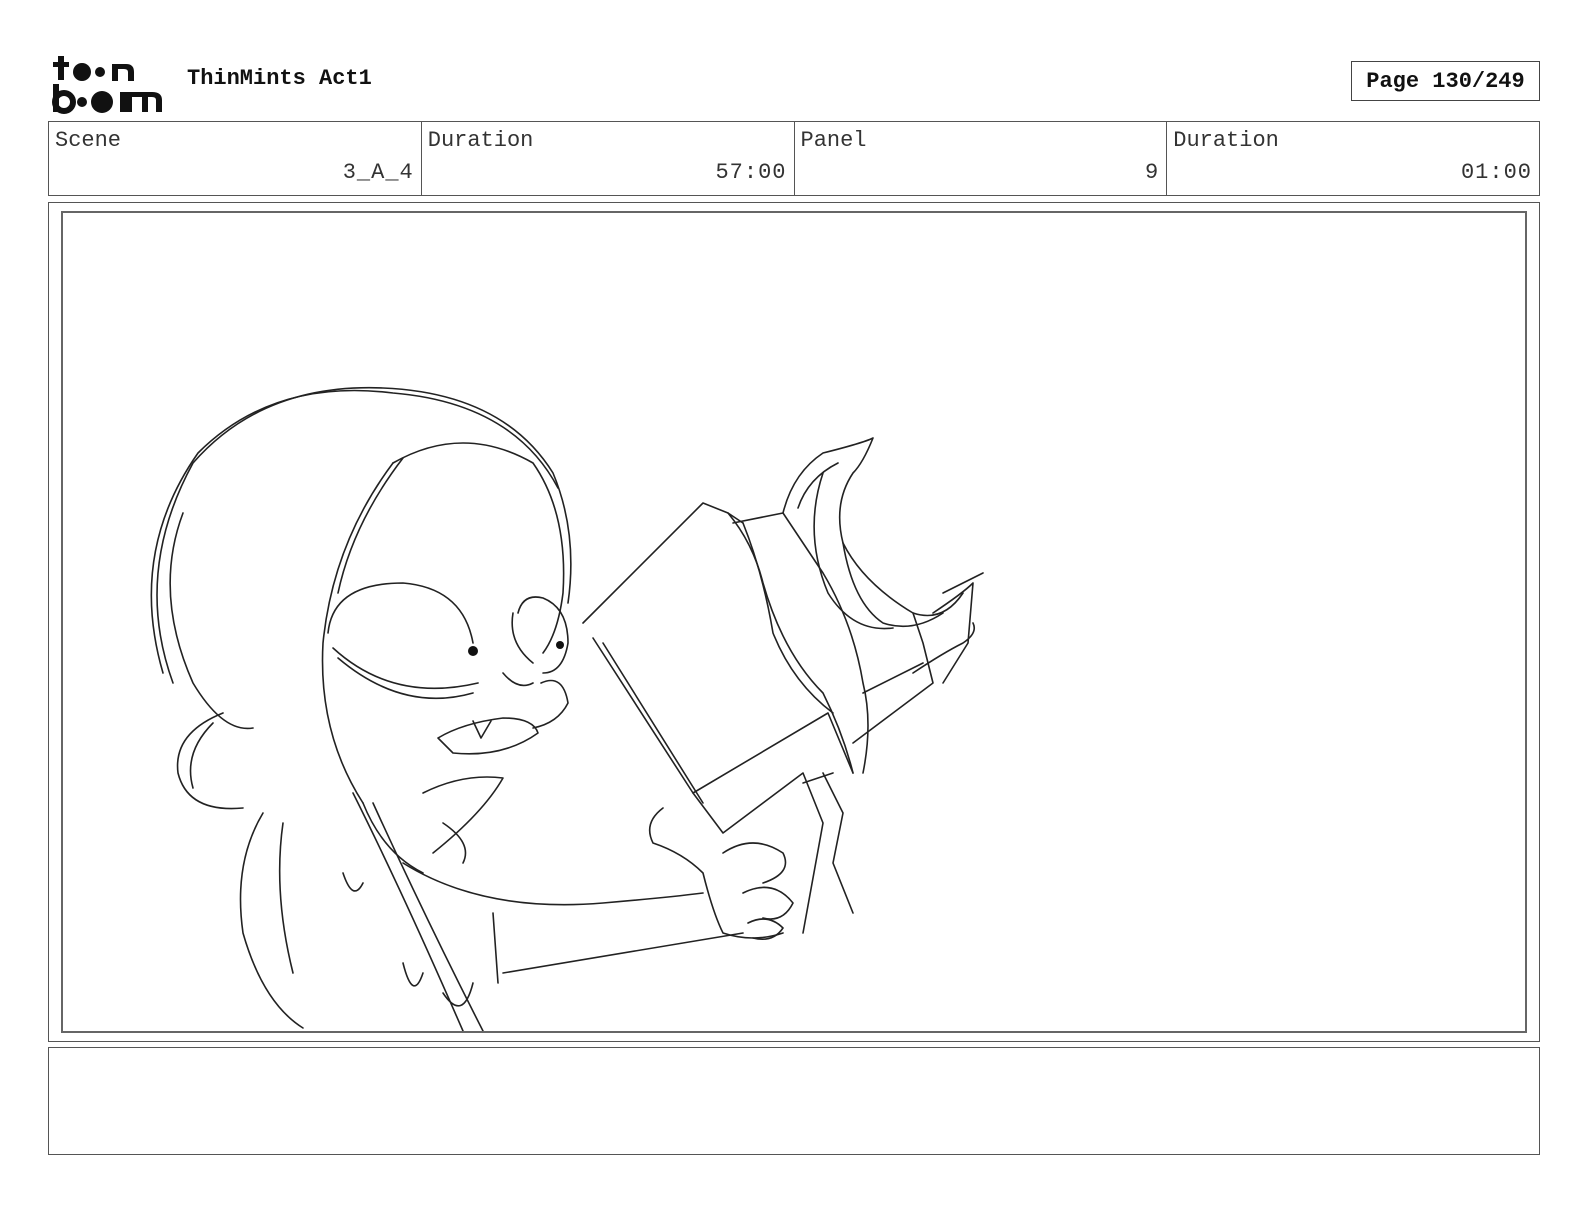 This screenshot has height=1224, width=1584. Describe the element at coordinates (833, 140) in the screenshot. I see `panel-label: Panel` at that location.